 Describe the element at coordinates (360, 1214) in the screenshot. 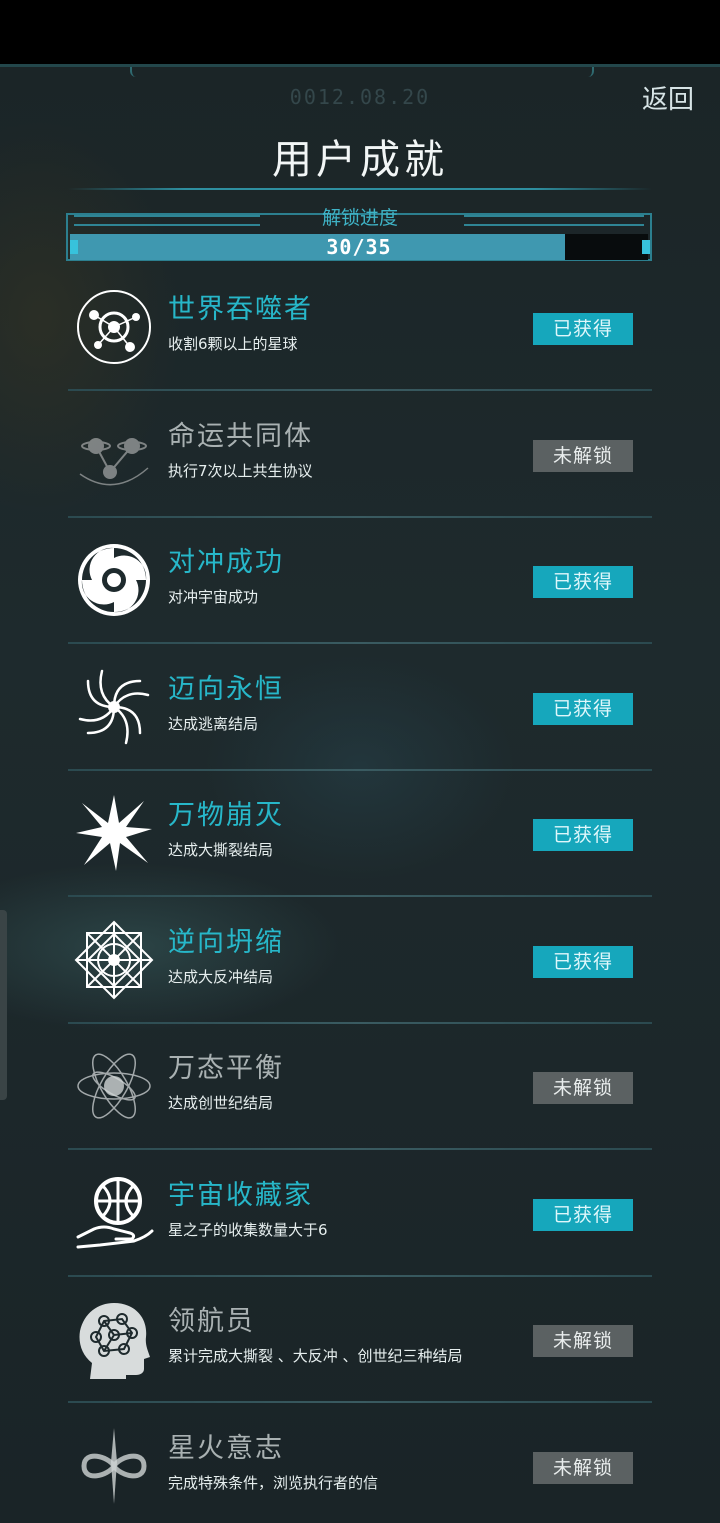

I see `achievement-row: 宇宙收藏家星之子的收集数量大于6 已获得` at that location.